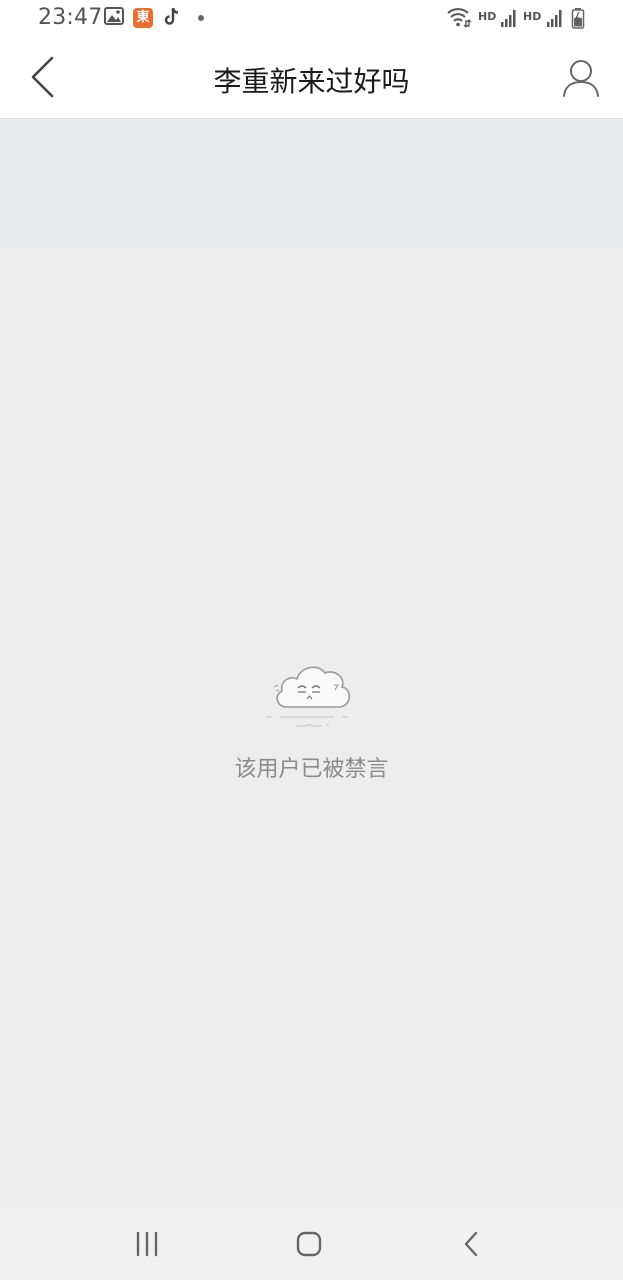 The width and height of the screenshot is (623, 1280). What do you see at coordinates (311, 184) in the screenshot?
I see `profile-banner` at bounding box center [311, 184].